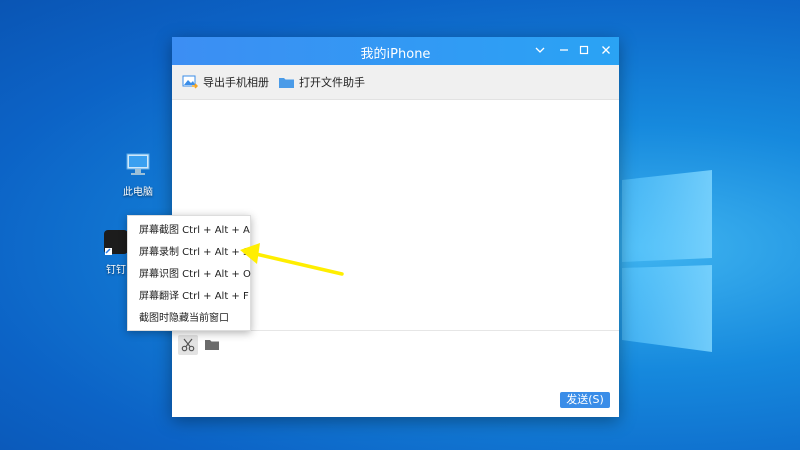  I want to click on title-bar: 我的iPhone, so click(395, 51).